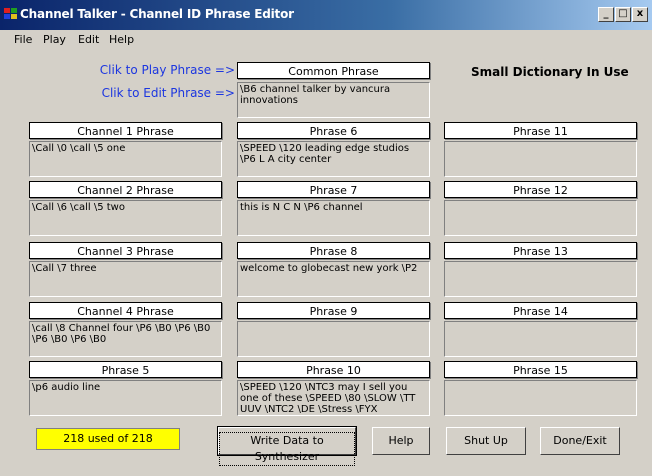 This screenshot has width=652, height=476. I want to click on phrase-11-text, so click(540, 159).